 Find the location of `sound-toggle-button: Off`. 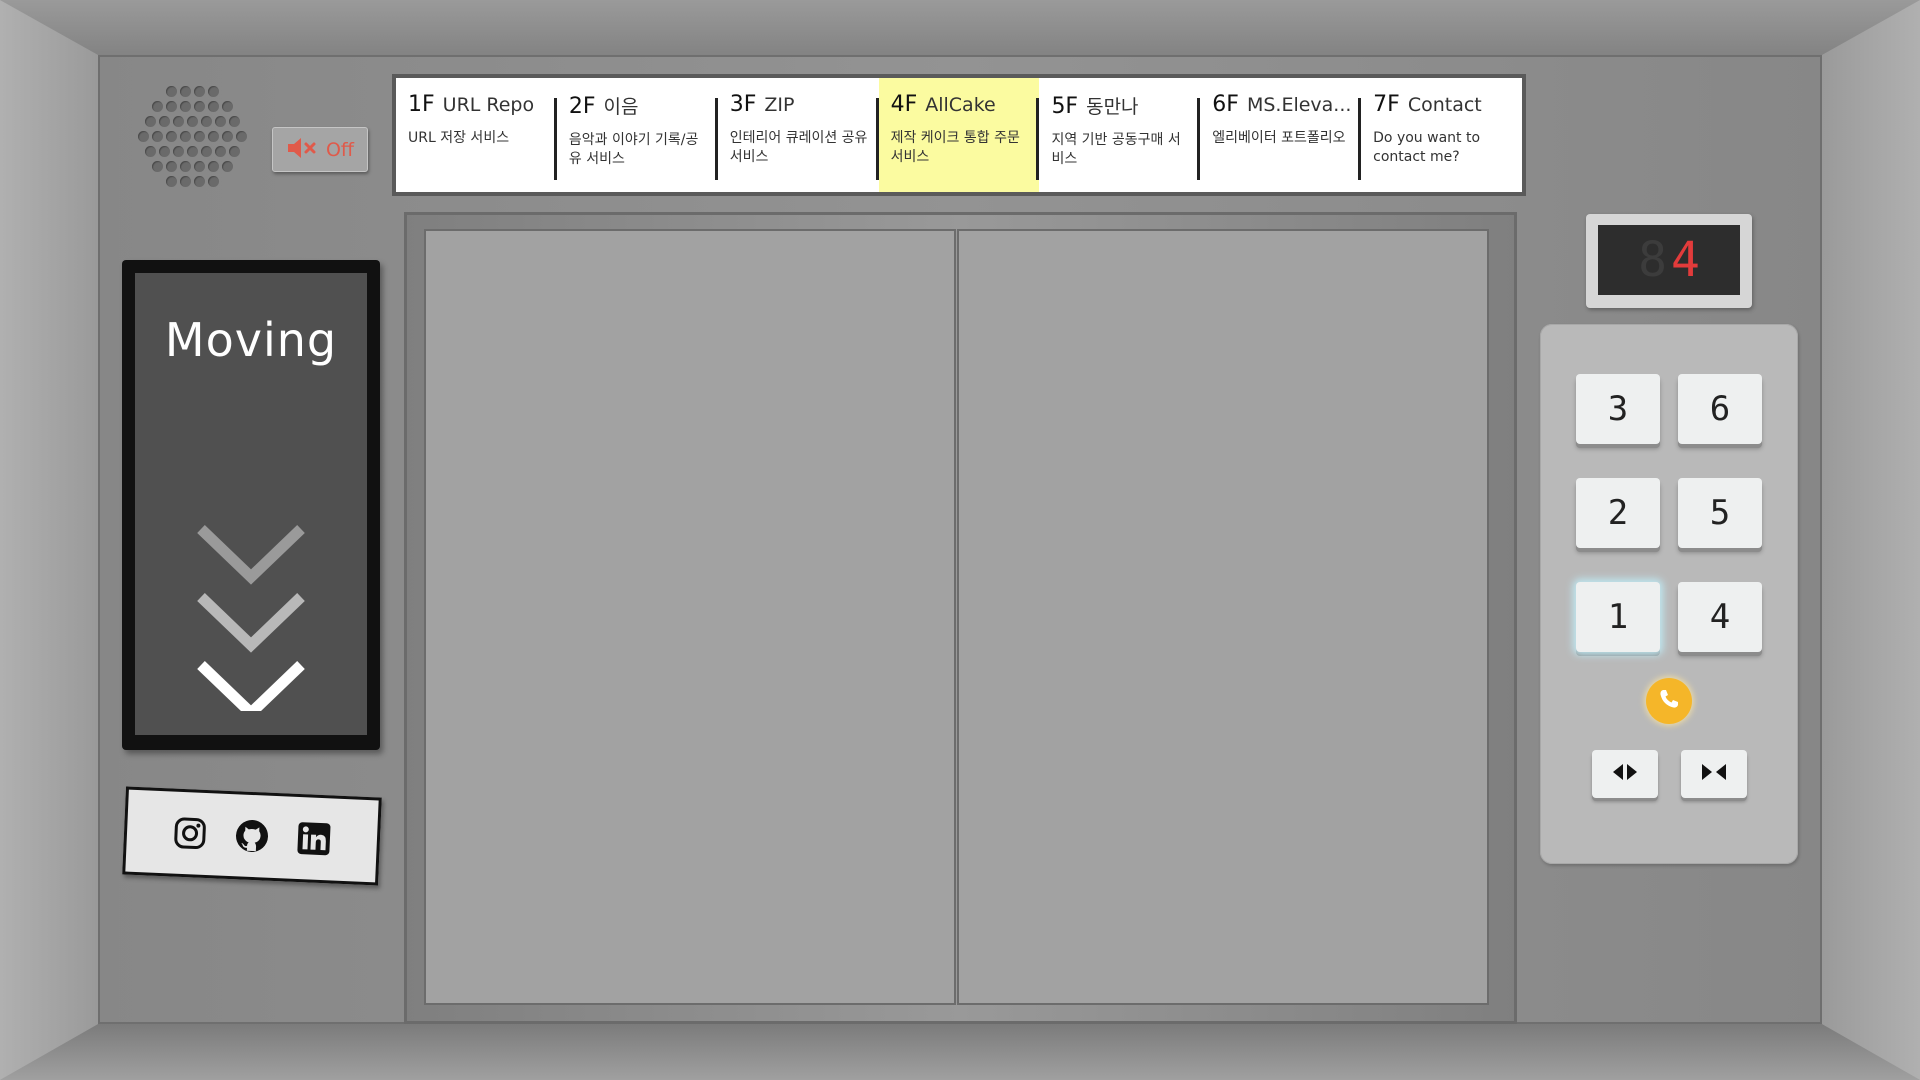

sound-toggle-button: Off is located at coordinates (320, 149).